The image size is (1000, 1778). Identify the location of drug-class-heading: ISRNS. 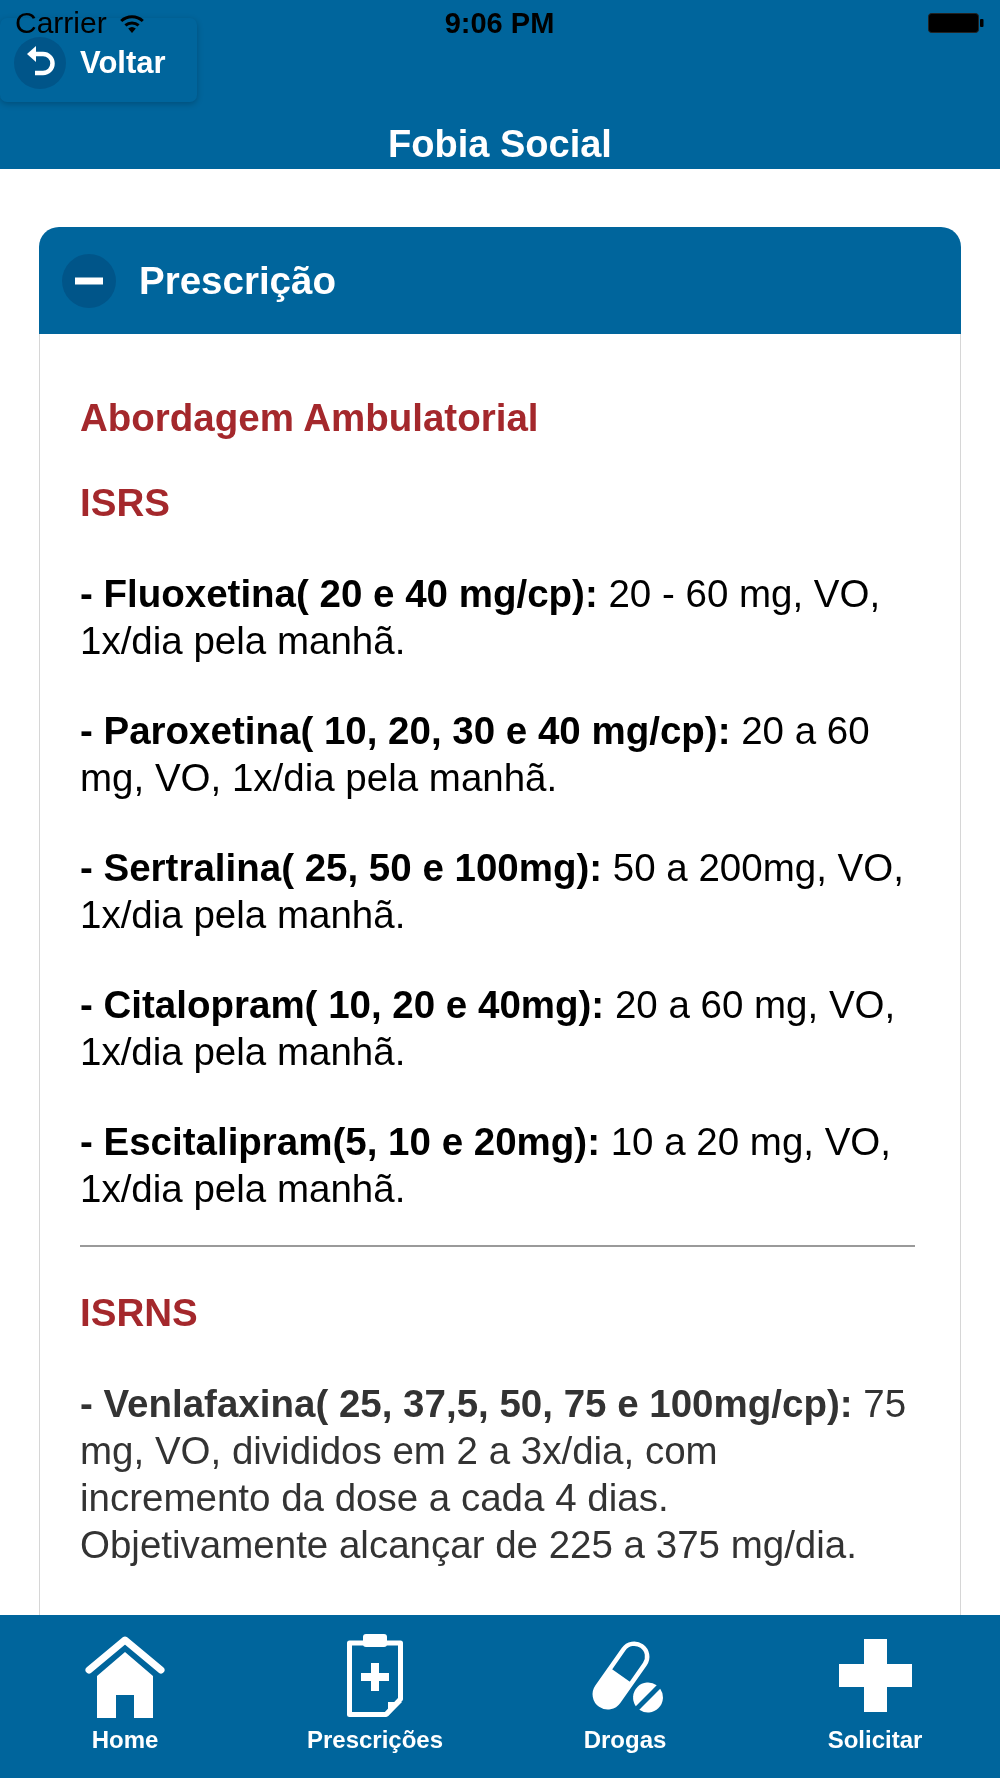
(139, 1313).